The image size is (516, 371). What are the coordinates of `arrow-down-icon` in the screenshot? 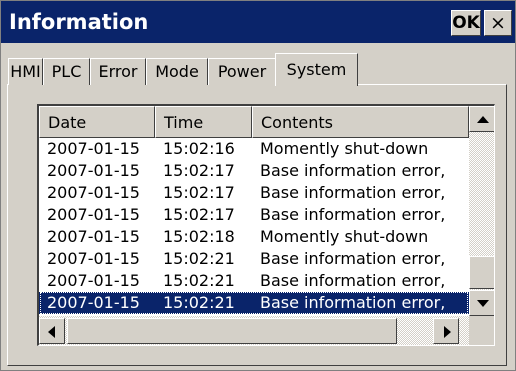 It's located at (483, 303).